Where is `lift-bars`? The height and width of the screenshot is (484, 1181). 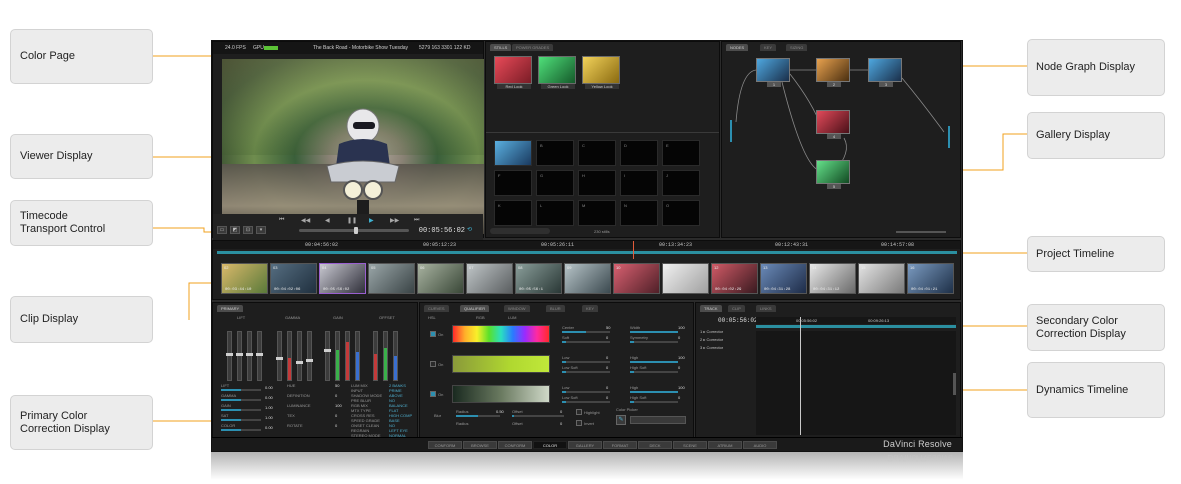
lift-bars is located at coordinates (250, 351).